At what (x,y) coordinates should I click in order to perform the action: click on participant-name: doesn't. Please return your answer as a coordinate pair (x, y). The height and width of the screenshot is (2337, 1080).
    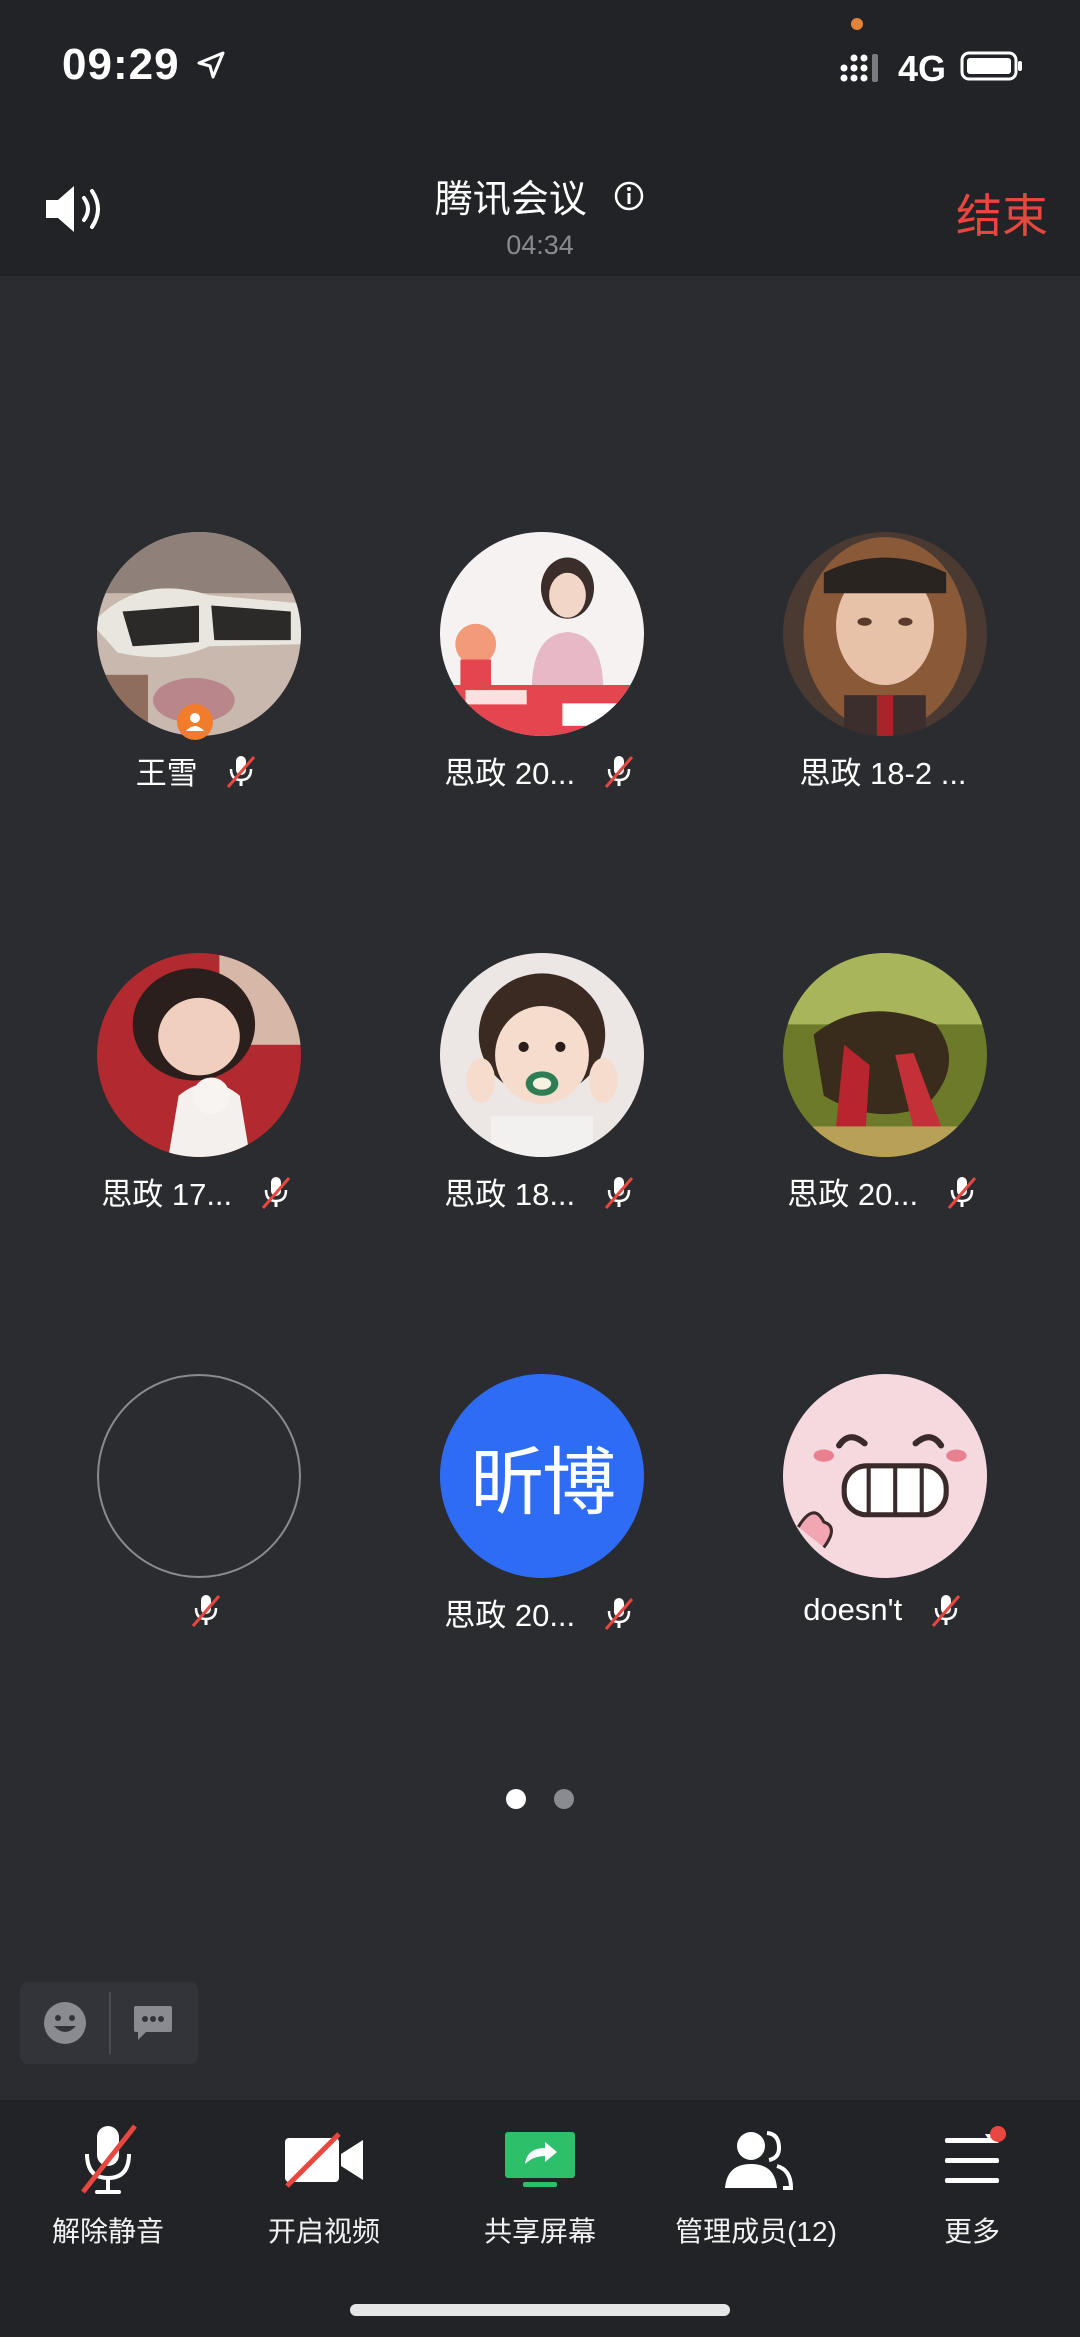
    Looking at the image, I should click on (853, 1609).